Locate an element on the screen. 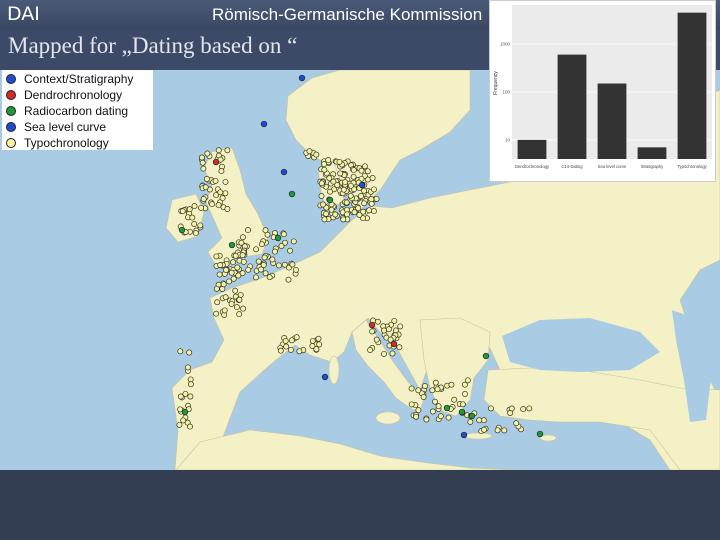 The width and height of the screenshot is (720, 540). legend-item-radiocarbon: Radiocarbon dating is located at coordinates (67, 111).